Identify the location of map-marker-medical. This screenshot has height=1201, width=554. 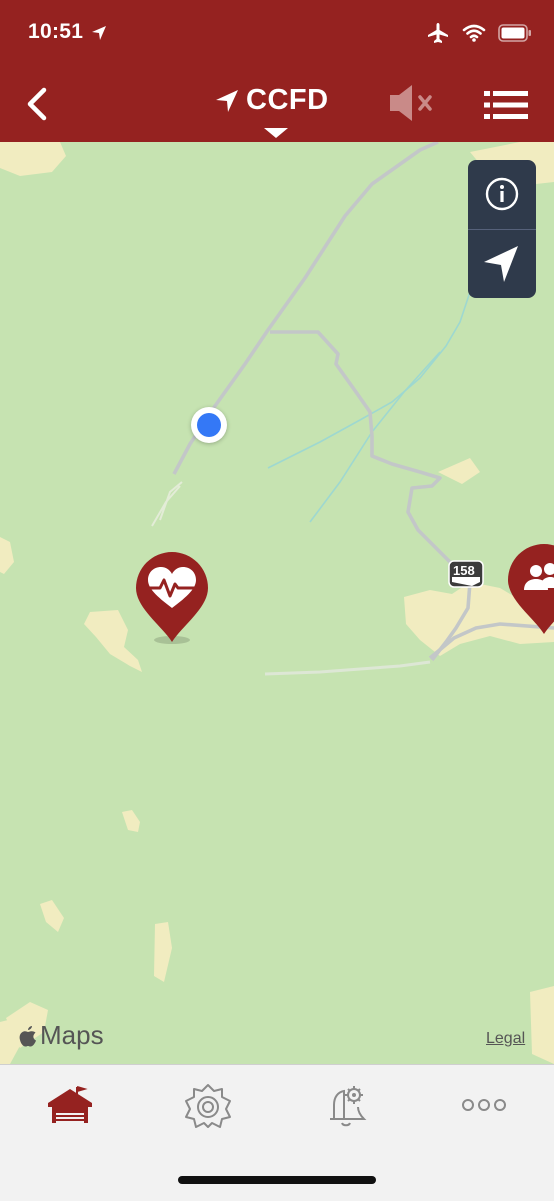
(172, 598).